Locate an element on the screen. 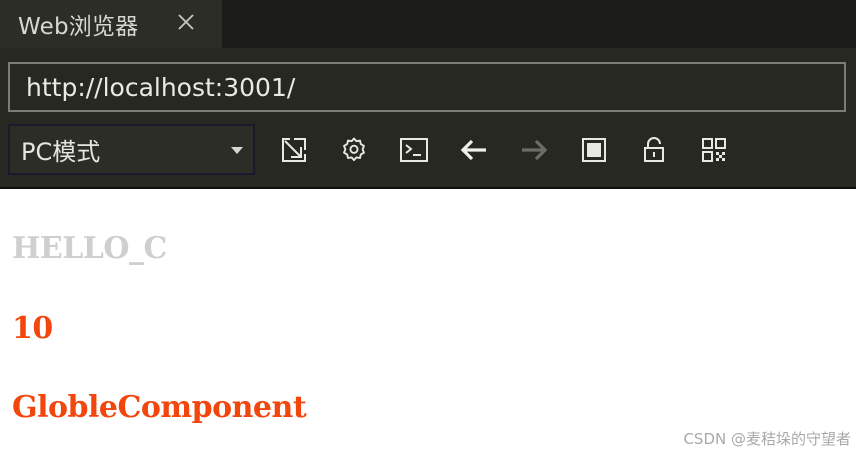 This screenshot has height=452, width=856. count-value: 10 is located at coordinates (32, 328).